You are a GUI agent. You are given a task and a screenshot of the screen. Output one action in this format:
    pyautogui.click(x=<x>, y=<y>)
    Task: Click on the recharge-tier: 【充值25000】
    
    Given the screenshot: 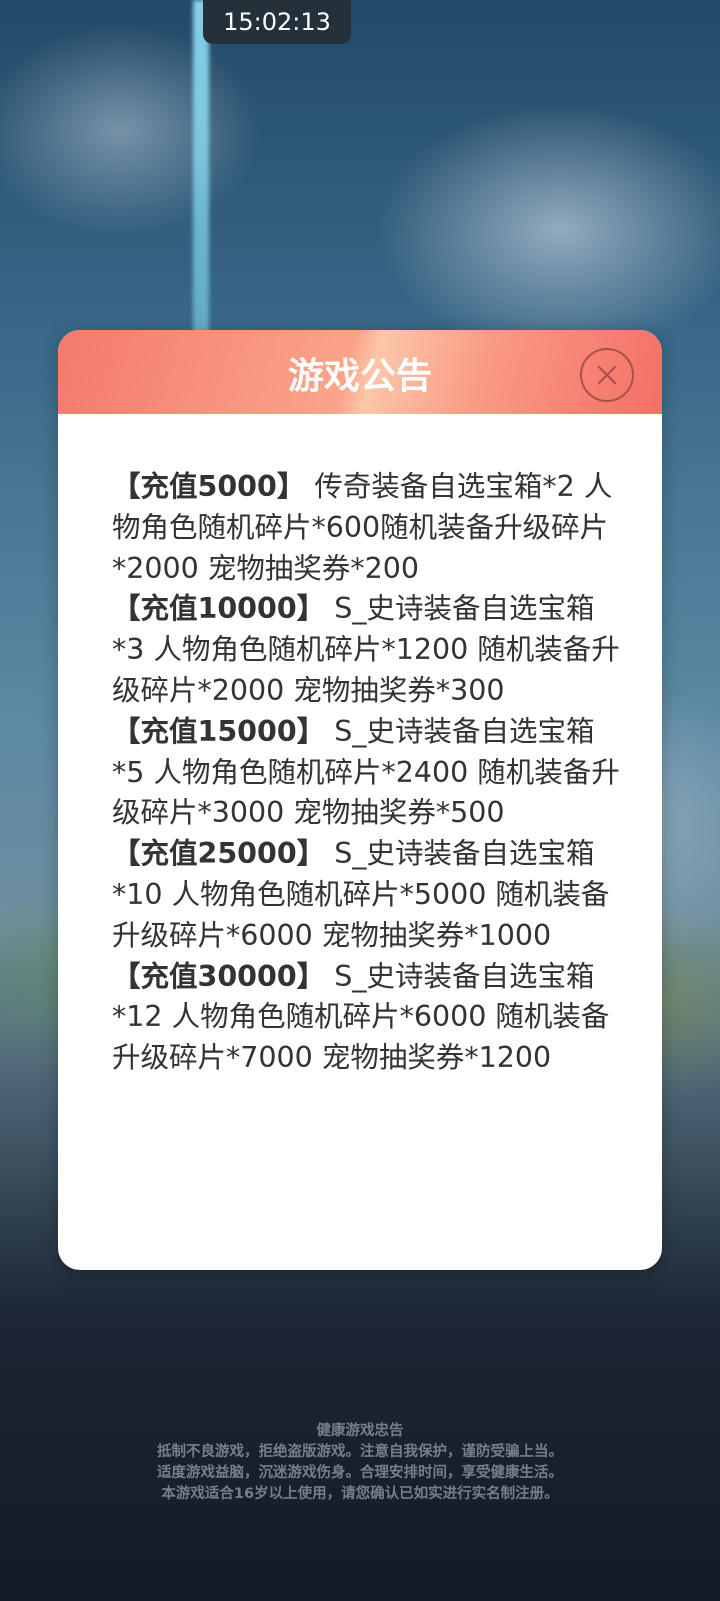 What is the action you would take?
    pyautogui.click(x=219, y=854)
    